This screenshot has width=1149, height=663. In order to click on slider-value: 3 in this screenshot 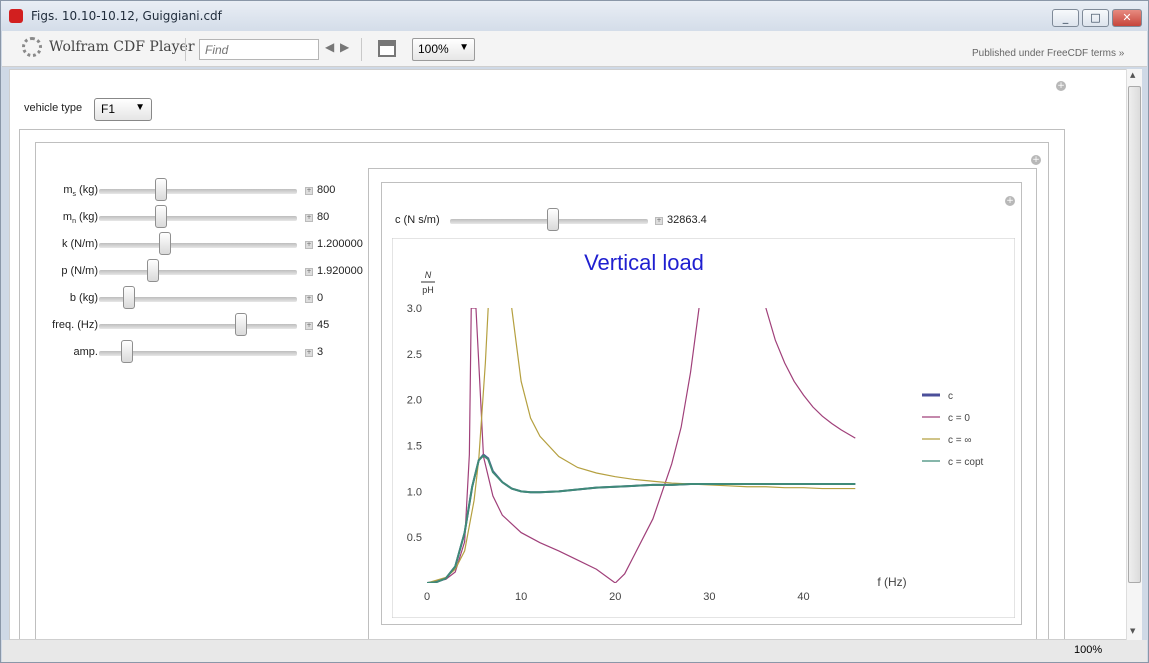, I will do `click(320, 352)`.